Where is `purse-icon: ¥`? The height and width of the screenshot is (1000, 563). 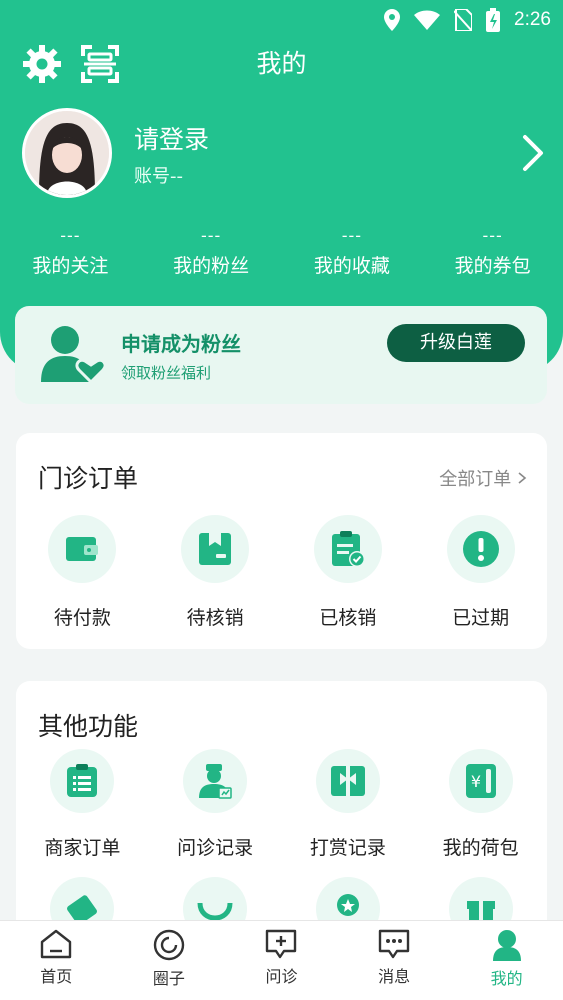 purse-icon: ¥ is located at coordinates (480, 781).